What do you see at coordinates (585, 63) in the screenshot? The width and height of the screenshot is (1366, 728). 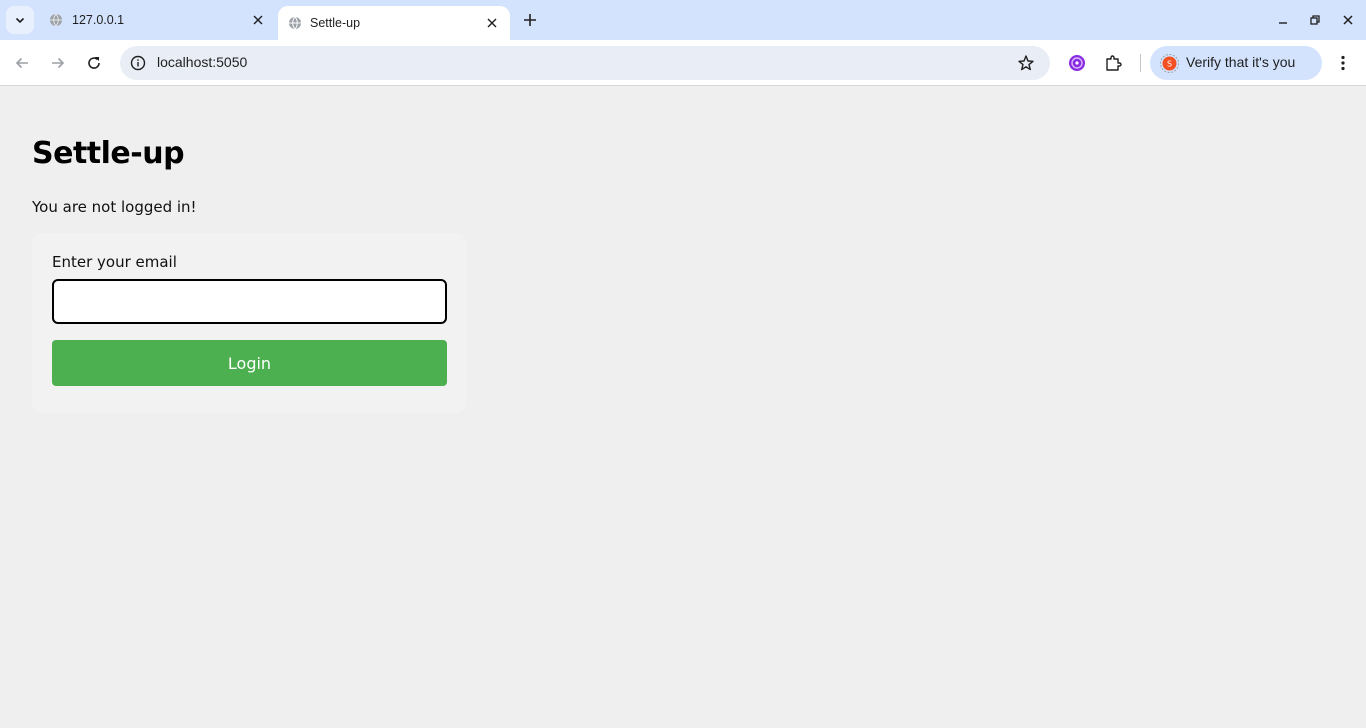 I see `address-bar: localhost:5050` at bounding box center [585, 63].